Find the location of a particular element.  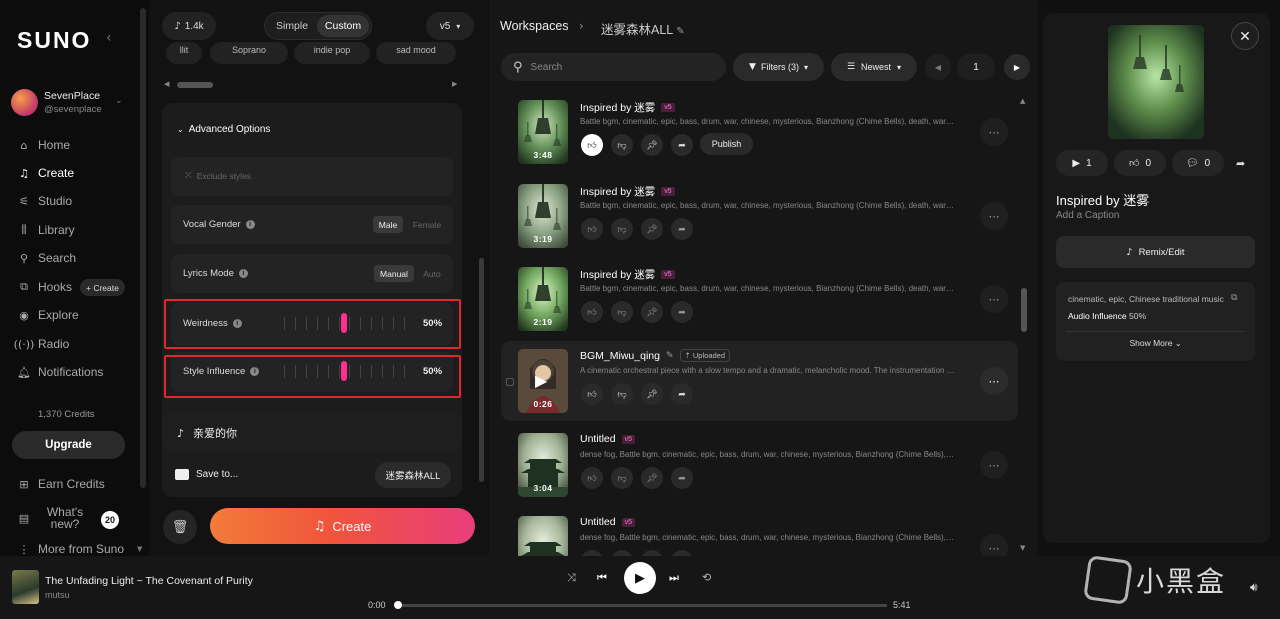

page-number: 1 is located at coordinates (976, 67).